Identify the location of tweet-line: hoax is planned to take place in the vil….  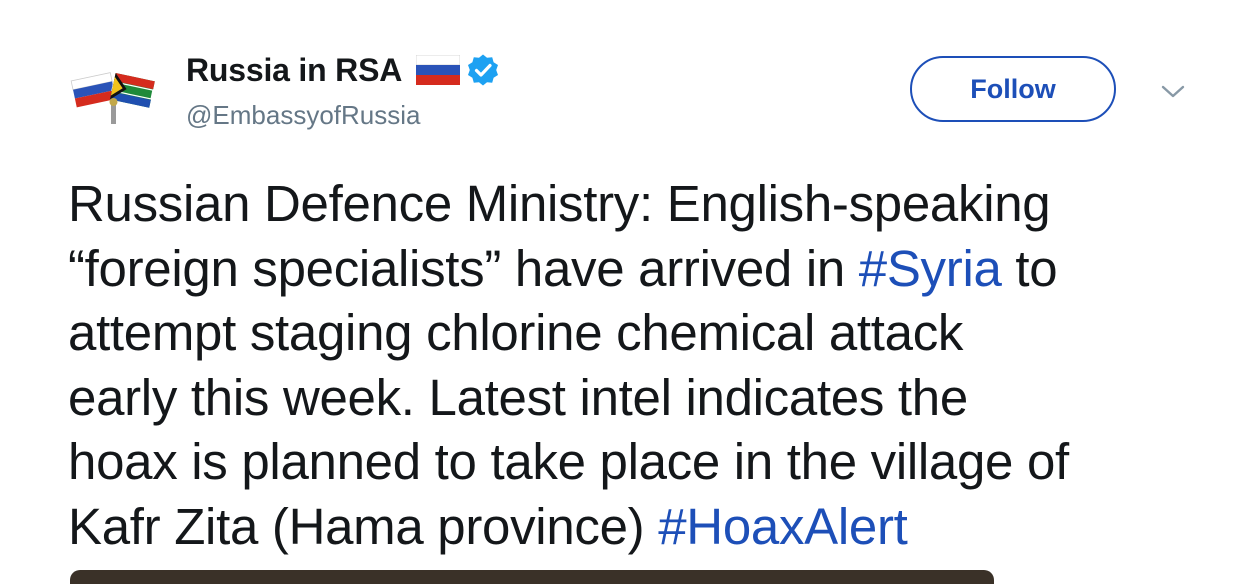
(568, 461).